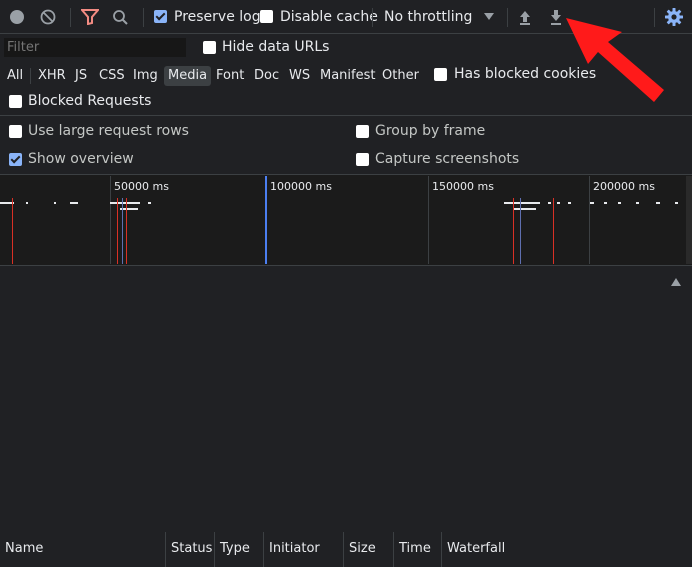 The width and height of the screenshot is (692, 567). Describe the element at coordinates (209, 47) in the screenshot. I see `hide-data-urls-checkbox` at that location.